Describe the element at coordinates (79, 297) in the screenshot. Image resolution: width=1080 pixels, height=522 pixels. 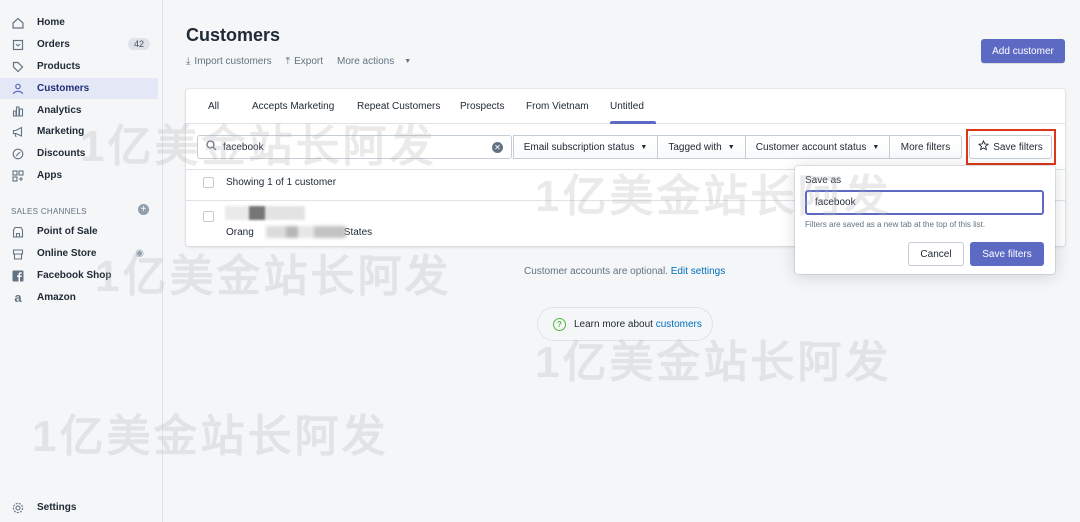
I see `sidebar-item-amazon: a Amazon` at that location.